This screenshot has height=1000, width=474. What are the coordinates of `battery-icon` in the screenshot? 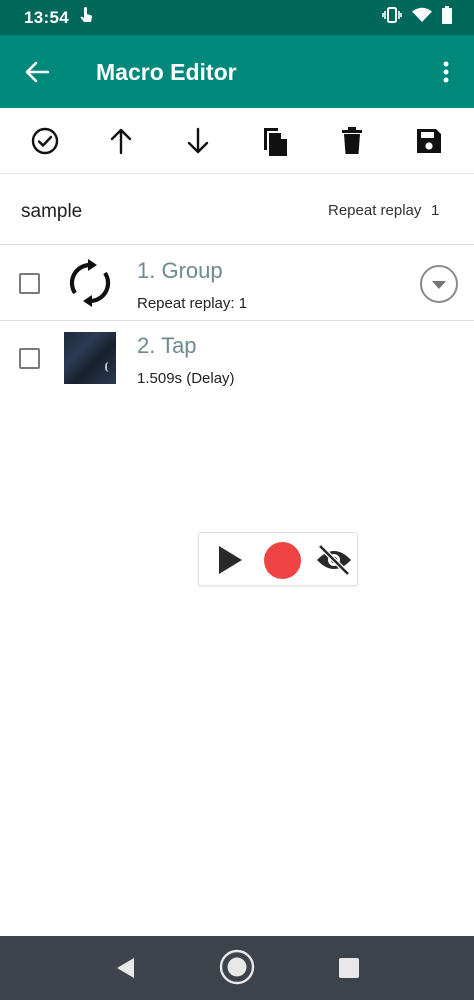 It's located at (447, 17).